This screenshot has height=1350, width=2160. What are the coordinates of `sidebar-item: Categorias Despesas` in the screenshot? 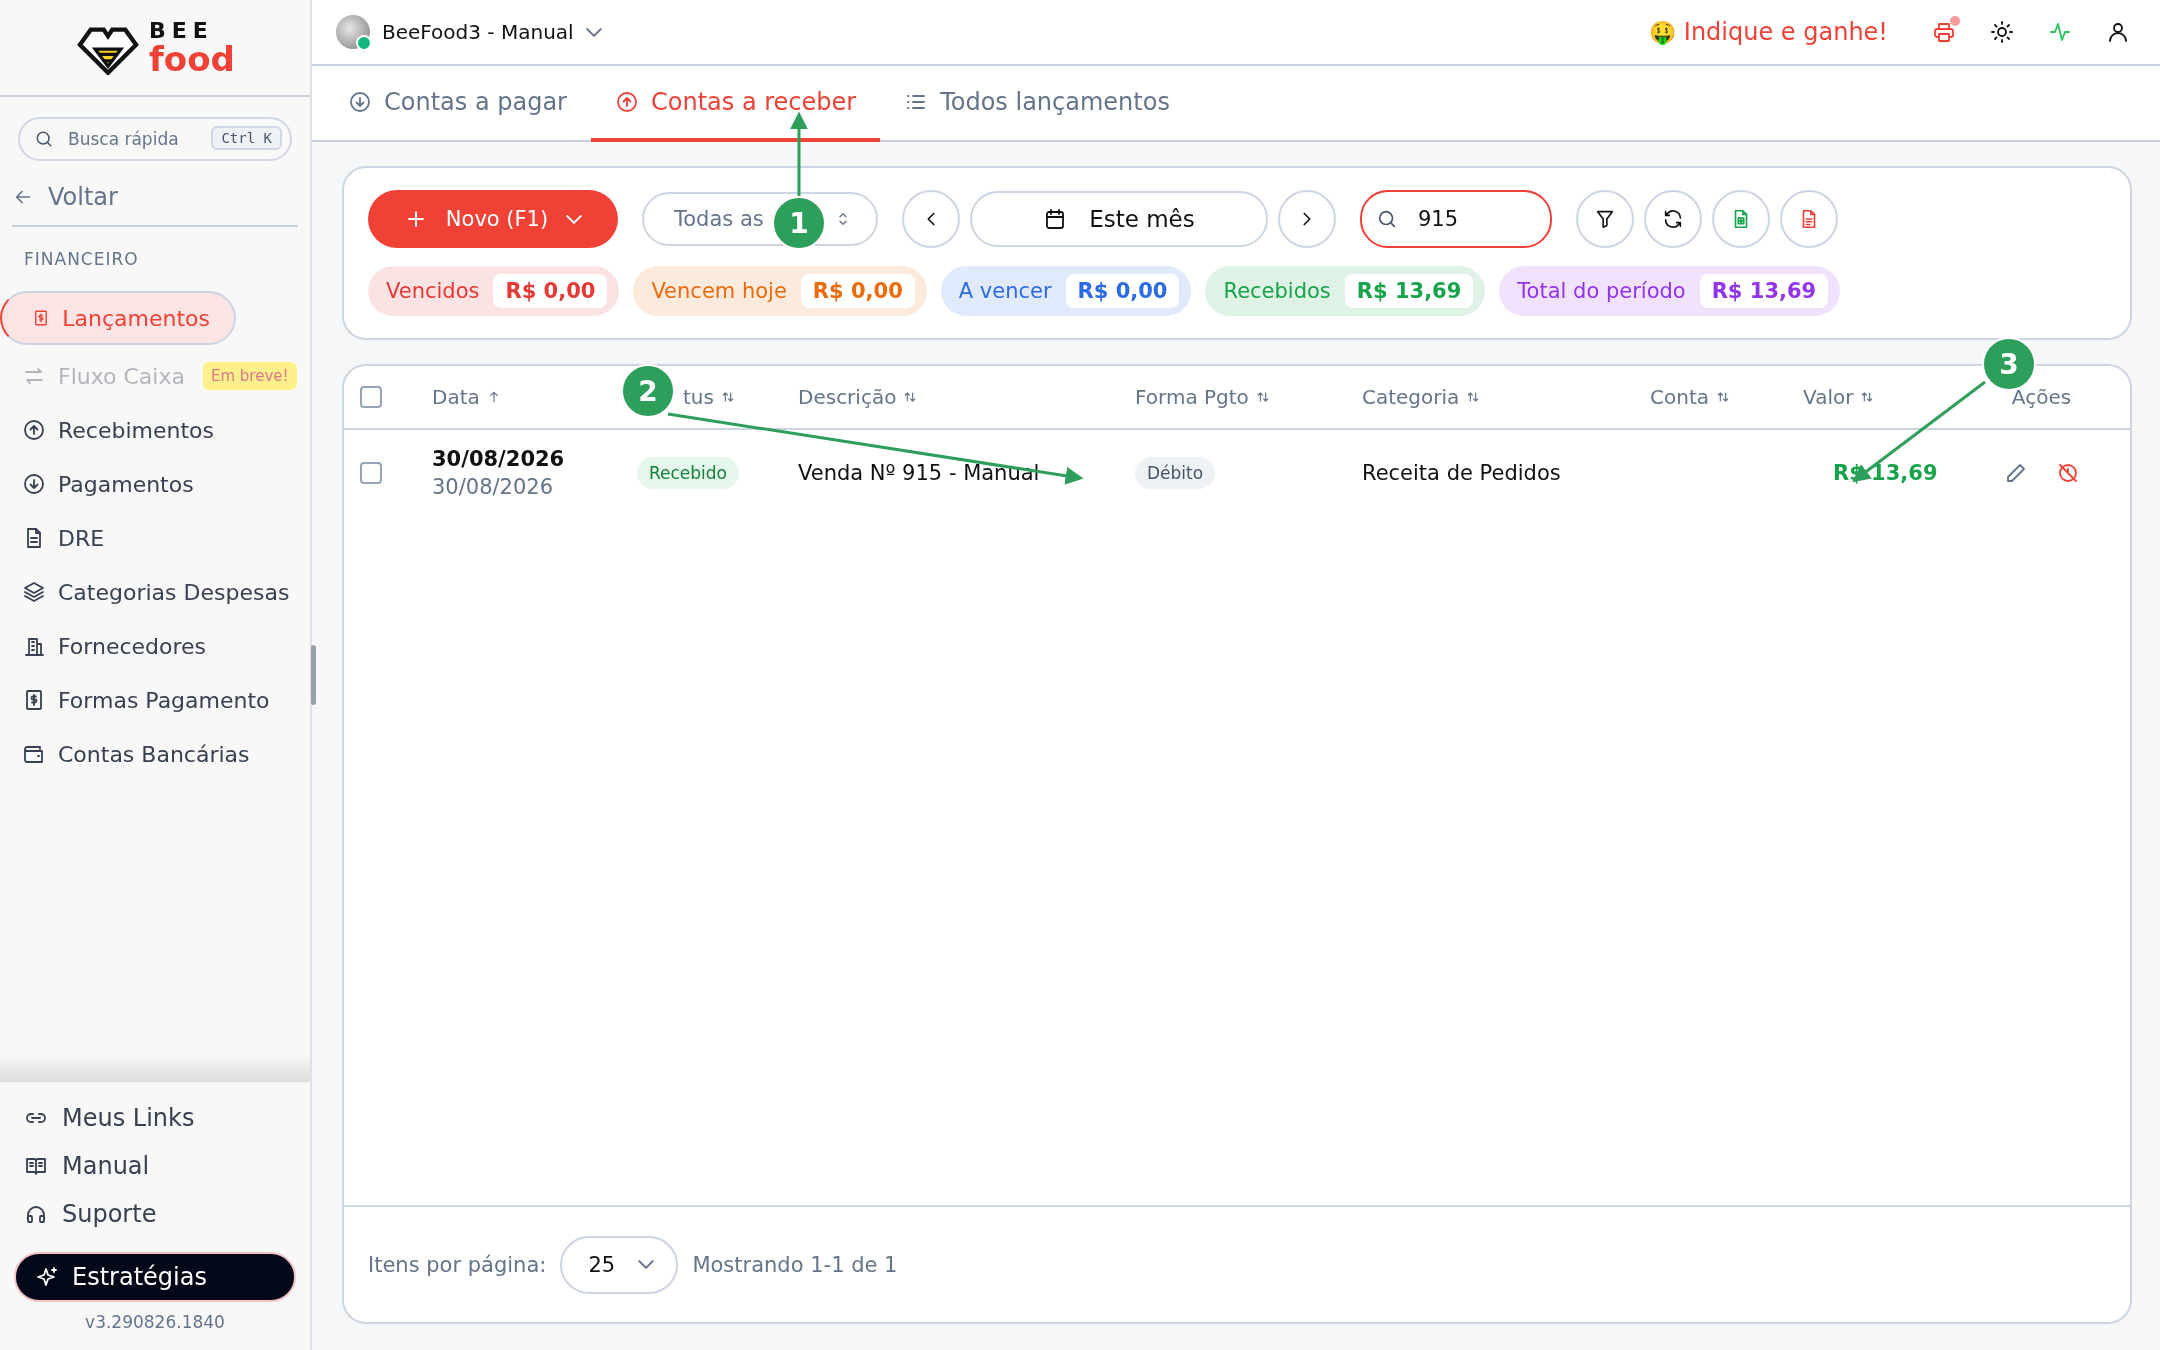 It's located at (152, 592).